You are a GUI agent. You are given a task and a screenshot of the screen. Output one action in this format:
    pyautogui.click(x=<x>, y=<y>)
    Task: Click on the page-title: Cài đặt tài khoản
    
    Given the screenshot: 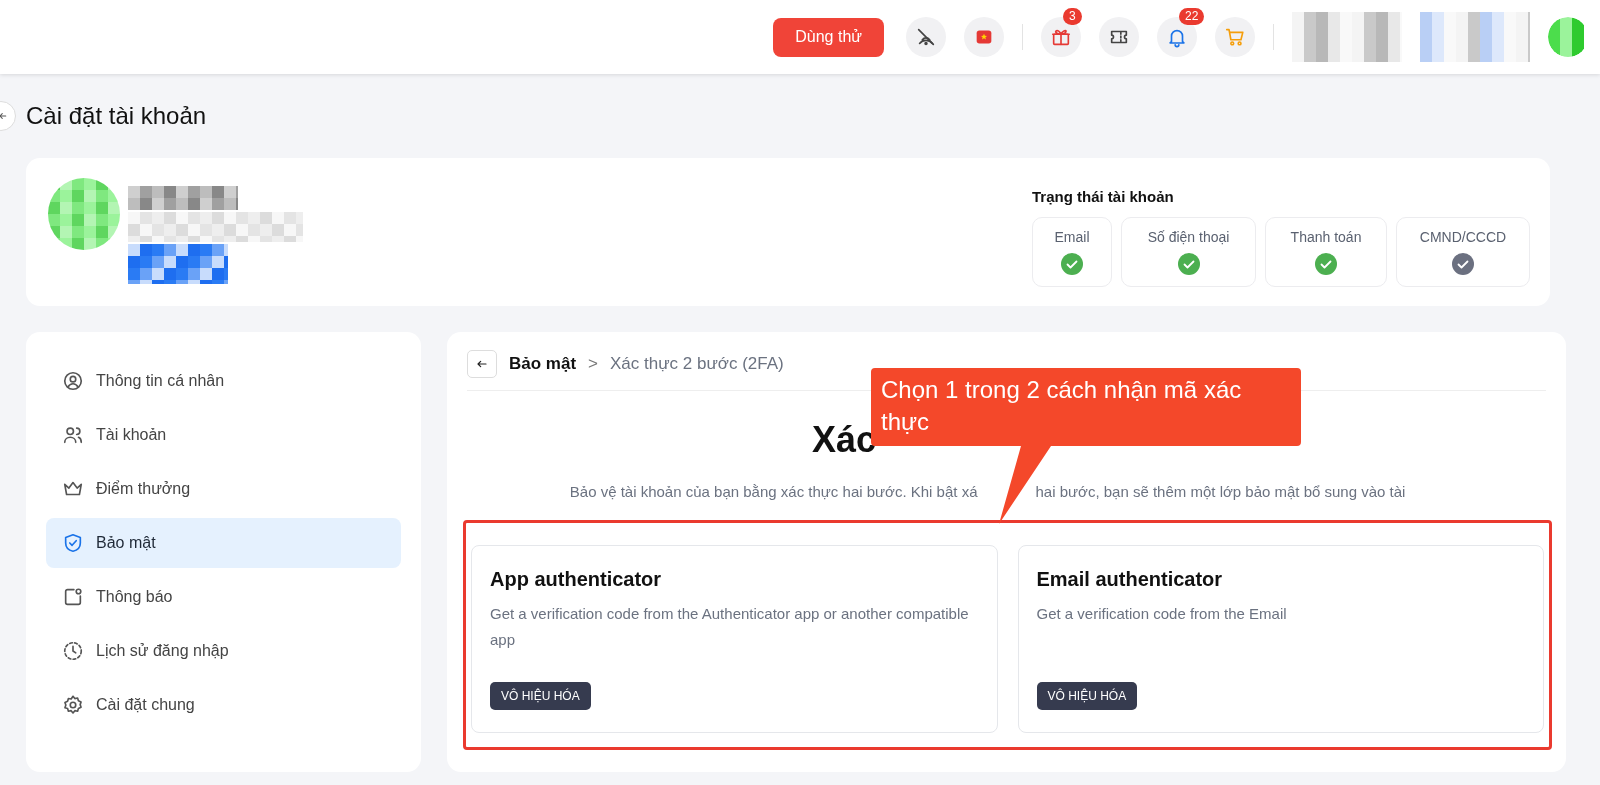 What is the action you would take?
    pyautogui.click(x=116, y=116)
    